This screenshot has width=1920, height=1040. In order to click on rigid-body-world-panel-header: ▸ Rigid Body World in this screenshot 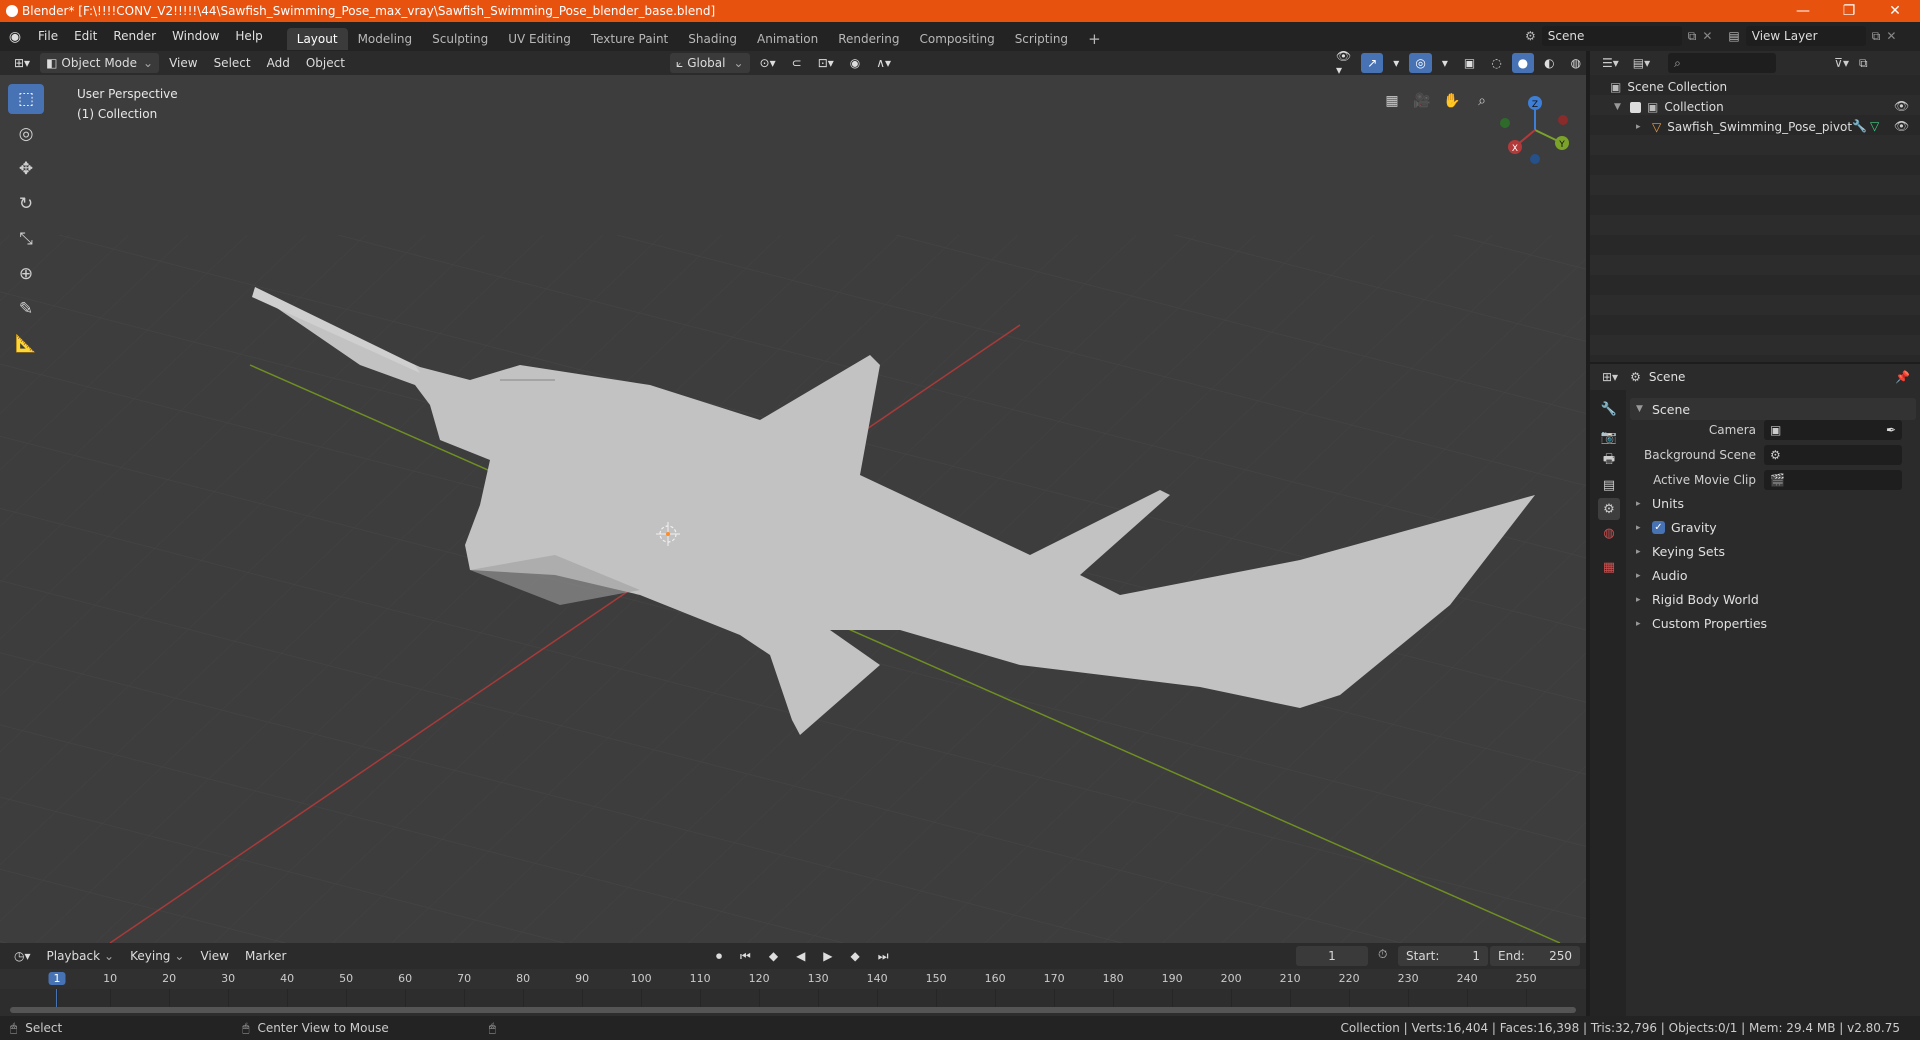, I will do `click(1697, 599)`.